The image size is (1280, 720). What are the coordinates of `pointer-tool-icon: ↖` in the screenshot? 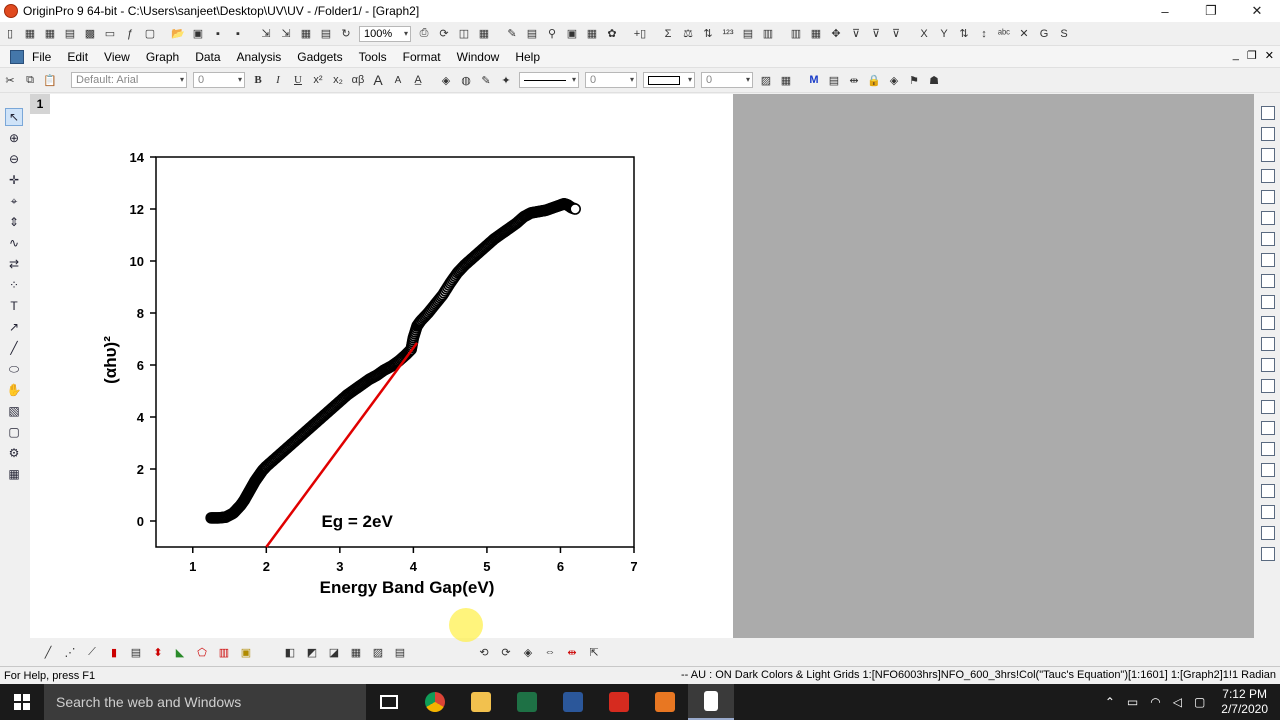 It's located at (14, 117).